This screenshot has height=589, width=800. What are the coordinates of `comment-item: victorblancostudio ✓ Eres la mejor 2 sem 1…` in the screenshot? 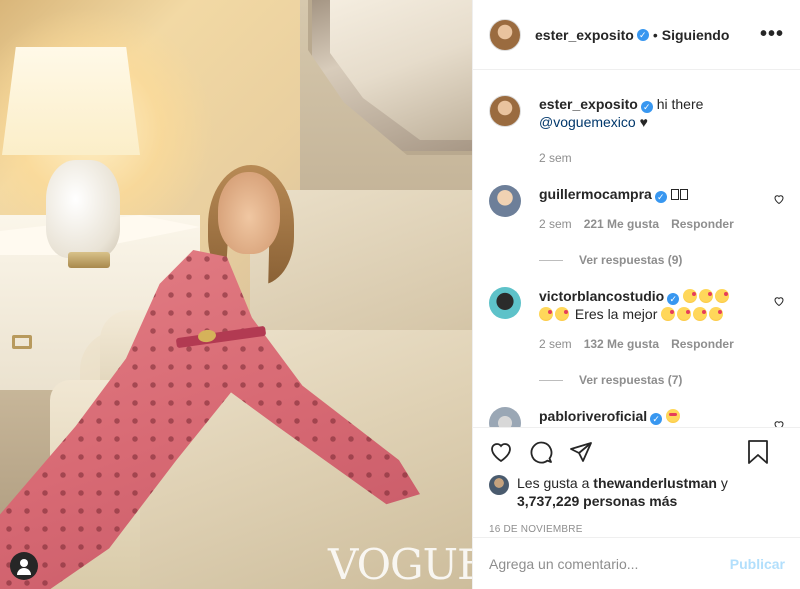 It's located at (637, 338).